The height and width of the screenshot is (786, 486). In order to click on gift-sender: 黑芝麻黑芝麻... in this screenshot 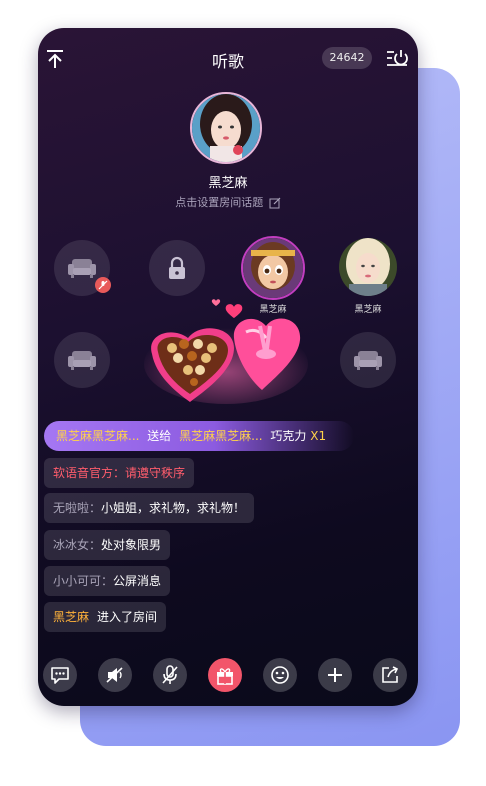, I will do `click(97, 436)`.